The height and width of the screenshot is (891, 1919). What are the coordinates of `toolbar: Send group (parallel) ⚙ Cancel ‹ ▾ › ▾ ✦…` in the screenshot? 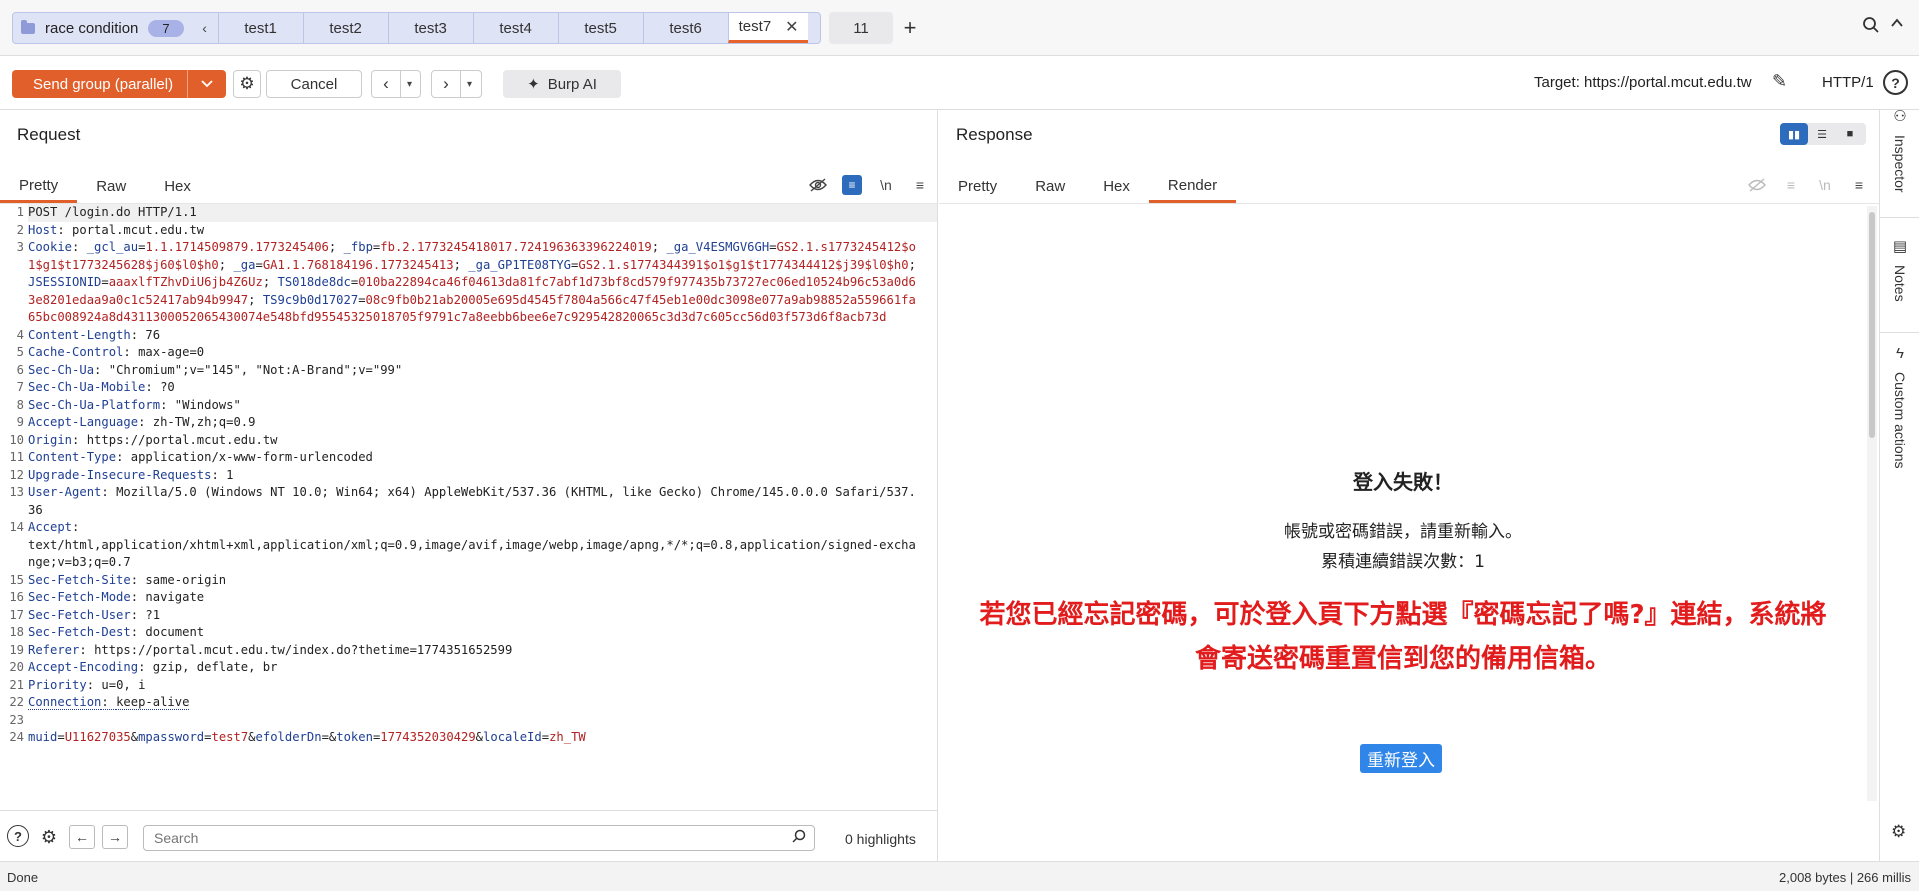 It's located at (959, 83).